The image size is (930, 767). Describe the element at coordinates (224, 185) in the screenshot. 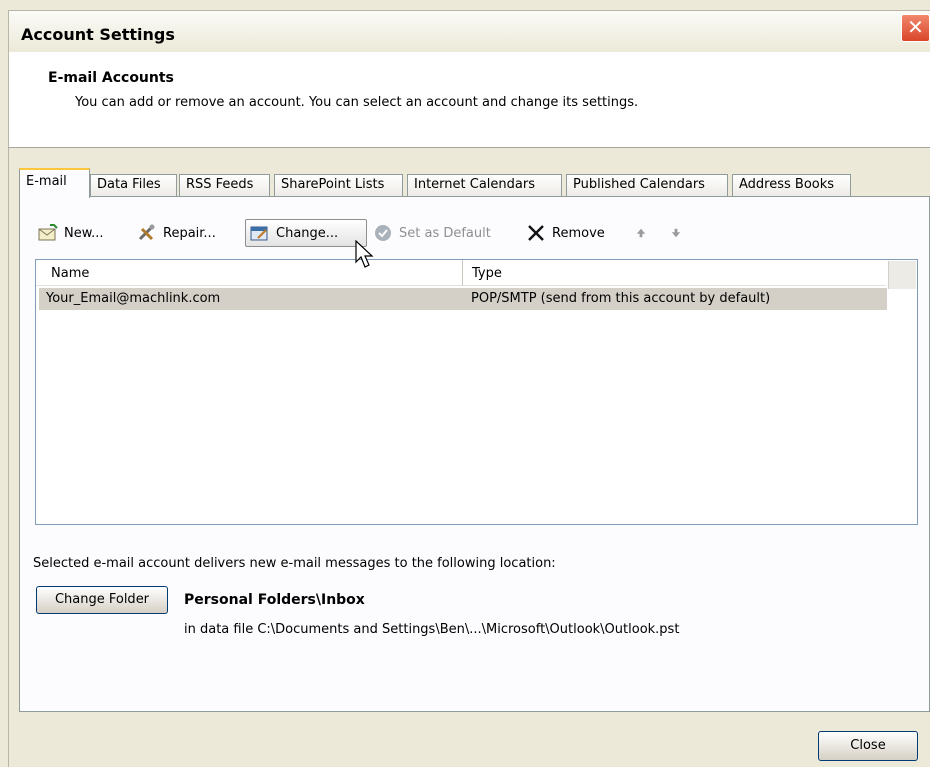

I see `tab-rss-feeds: RSS Feeds` at that location.